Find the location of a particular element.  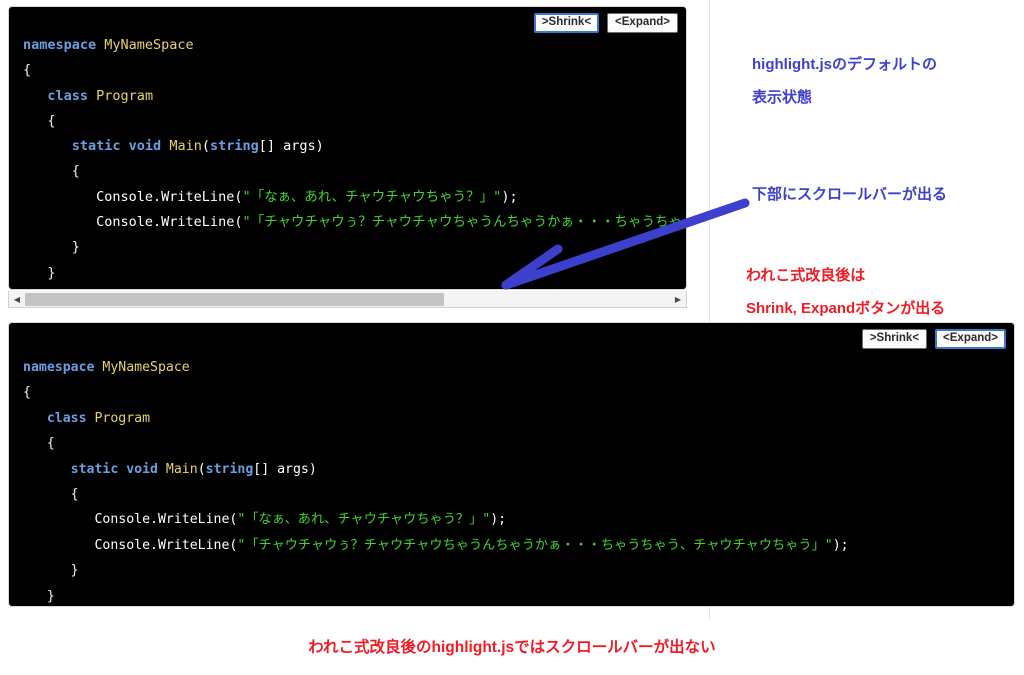

annotation-default-state-line1: highlight.jsのデフォルトの is located at coordinates (844, 64).